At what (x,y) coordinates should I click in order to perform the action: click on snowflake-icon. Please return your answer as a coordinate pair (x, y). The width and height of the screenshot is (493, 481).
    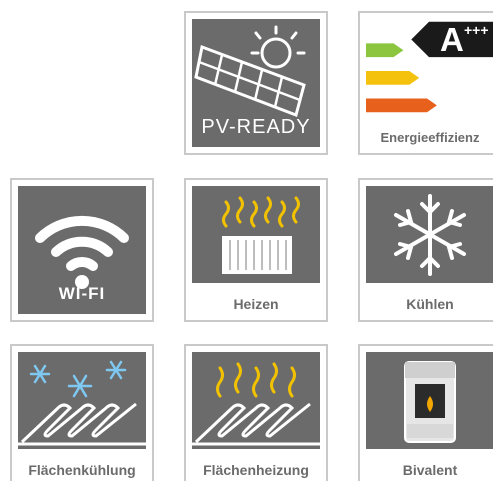
    Looking at the image, I should click on (430, 235).